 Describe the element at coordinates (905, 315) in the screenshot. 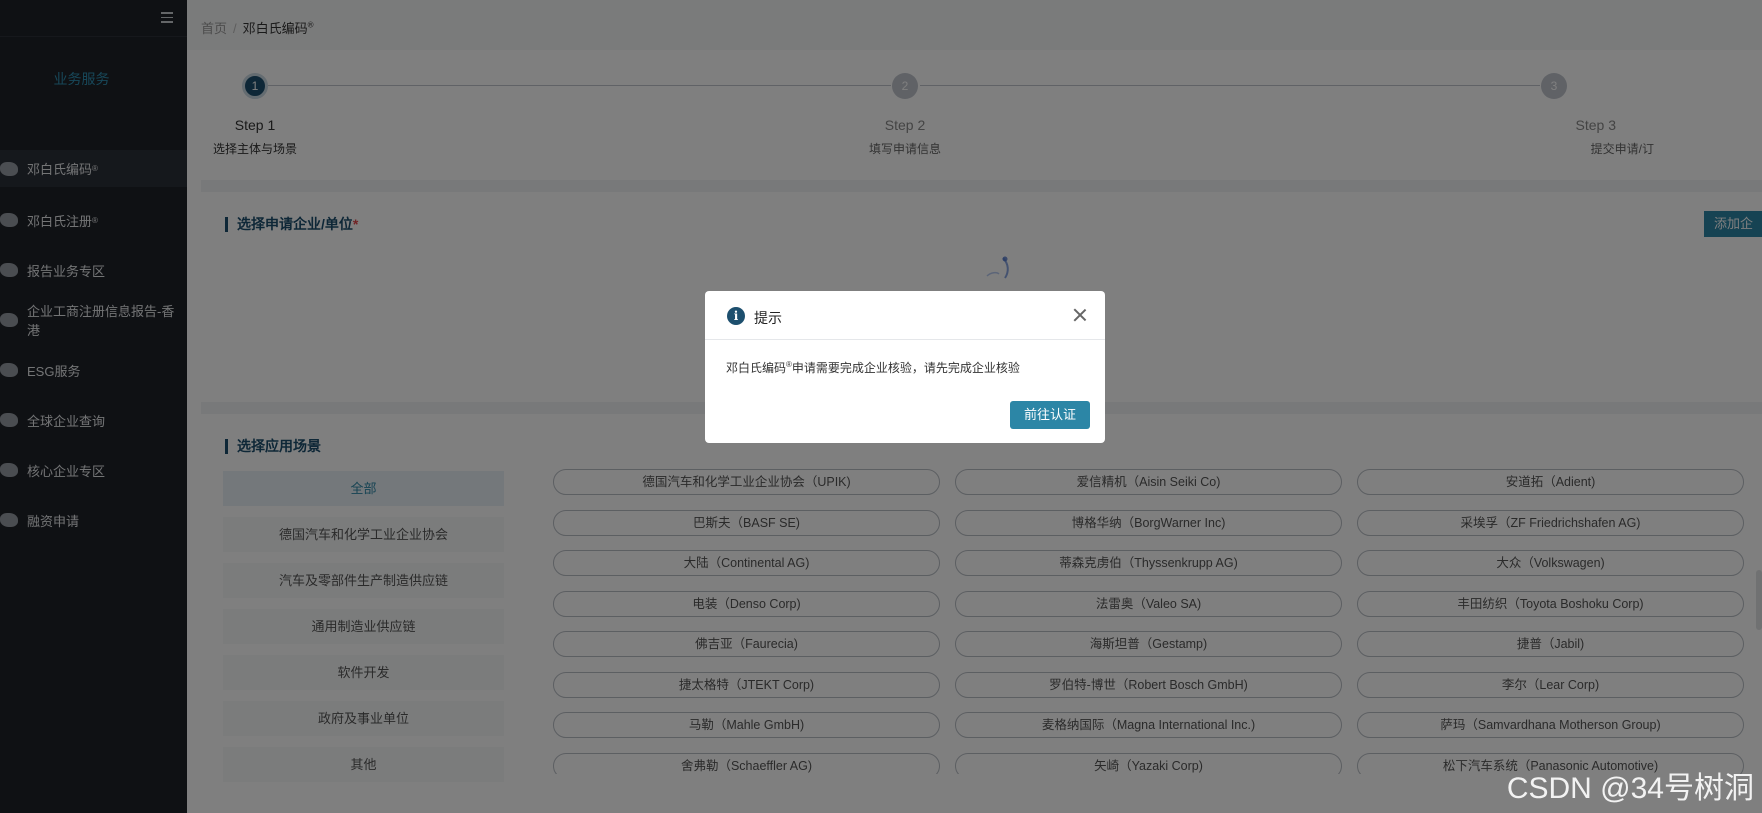

I see `dialog-header: i 提示` at that location.